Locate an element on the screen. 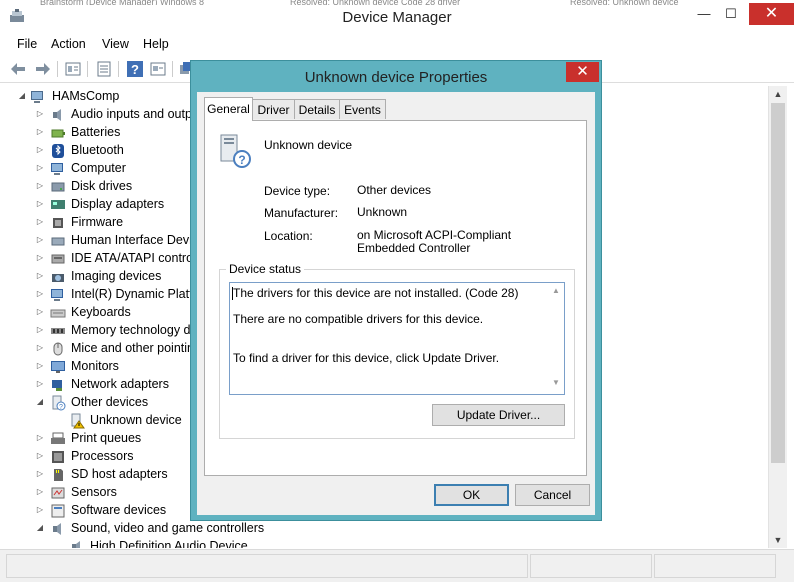 The height and width of the screenshot is (582, 794). status-scroll-down-icon: ▼ is located at coordinates (556, 384).